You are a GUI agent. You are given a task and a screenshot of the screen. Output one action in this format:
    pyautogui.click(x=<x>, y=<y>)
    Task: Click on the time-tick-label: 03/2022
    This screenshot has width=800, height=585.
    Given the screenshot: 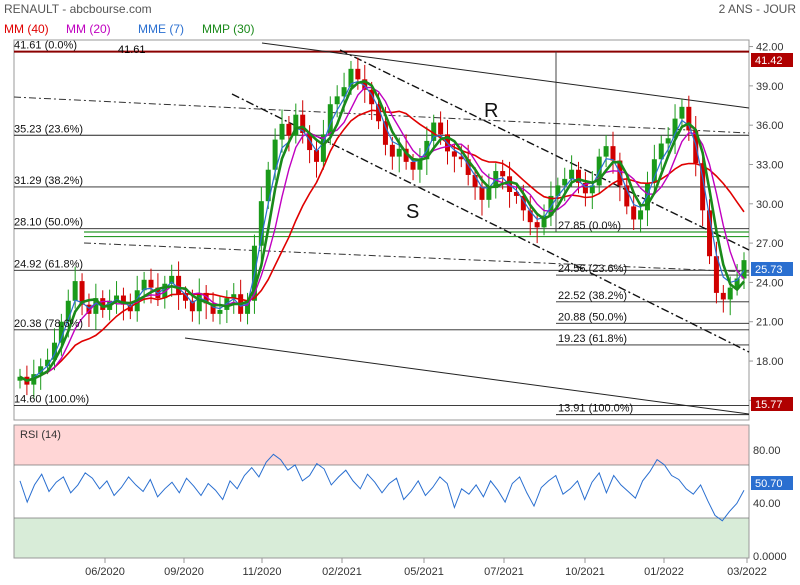 What is the action you would take?
    pyautogui.click(x=747, y=572)
    